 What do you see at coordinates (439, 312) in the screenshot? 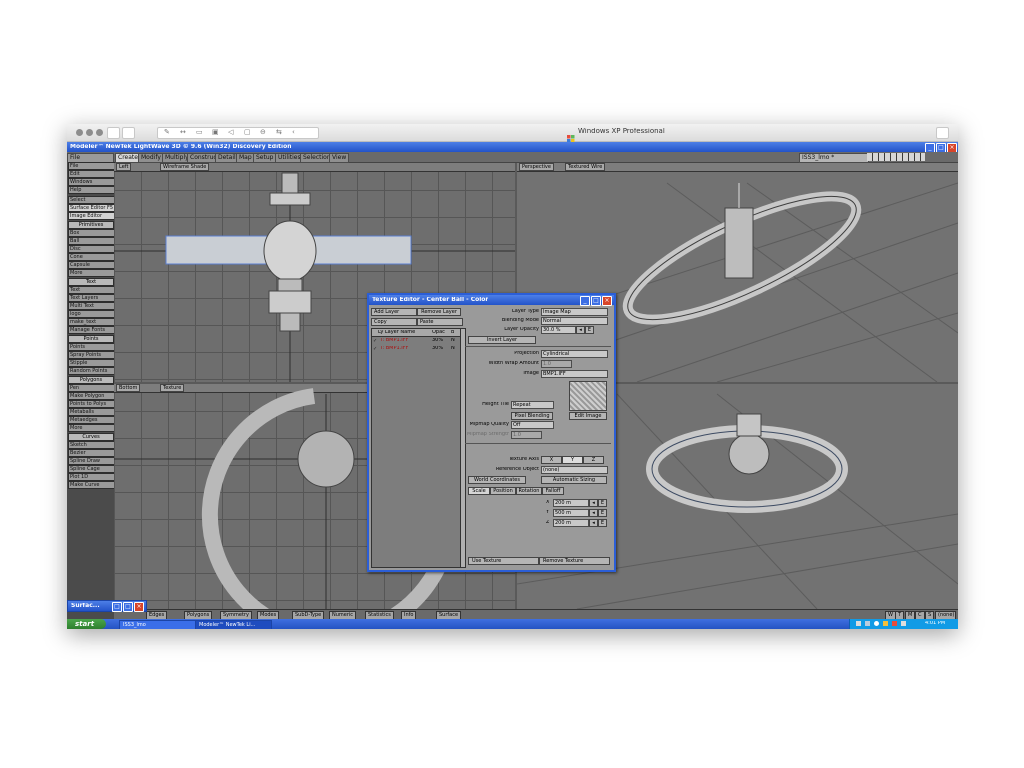
I see `remove-layer-button: Remove Layer` at bounding box center [439, 312].